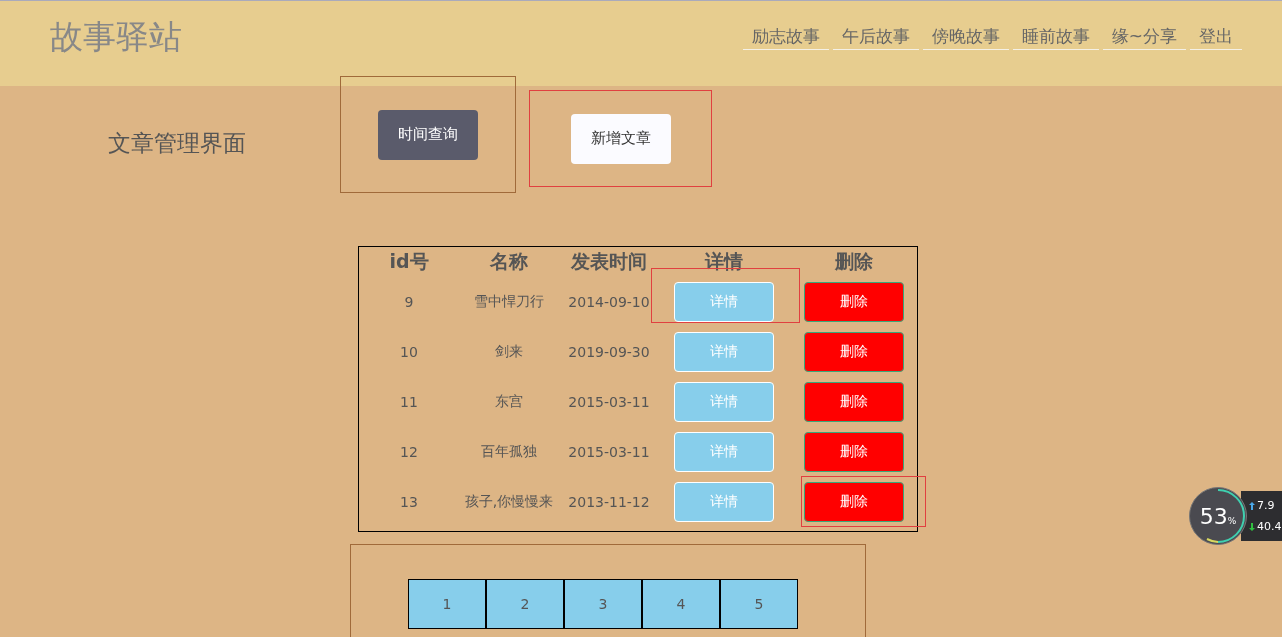 This screenshot has height=637, width=1282. Describe the element at coordinates (854, 261) in the screenshot. I see `column-header: 删除` at that location.